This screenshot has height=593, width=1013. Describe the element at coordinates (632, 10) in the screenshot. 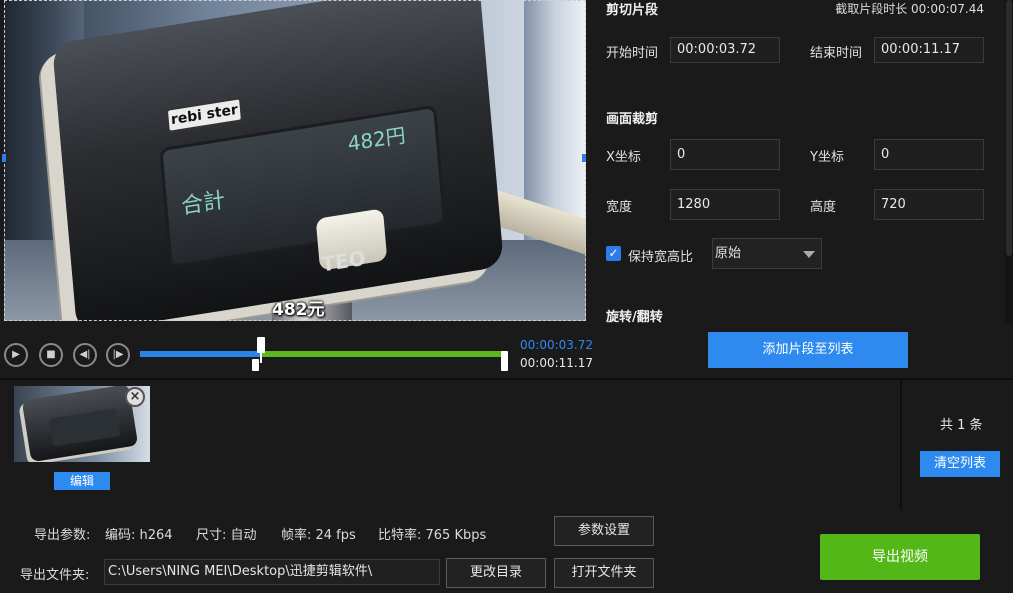

I see `clip-section-title: 剪切片段` at that location.